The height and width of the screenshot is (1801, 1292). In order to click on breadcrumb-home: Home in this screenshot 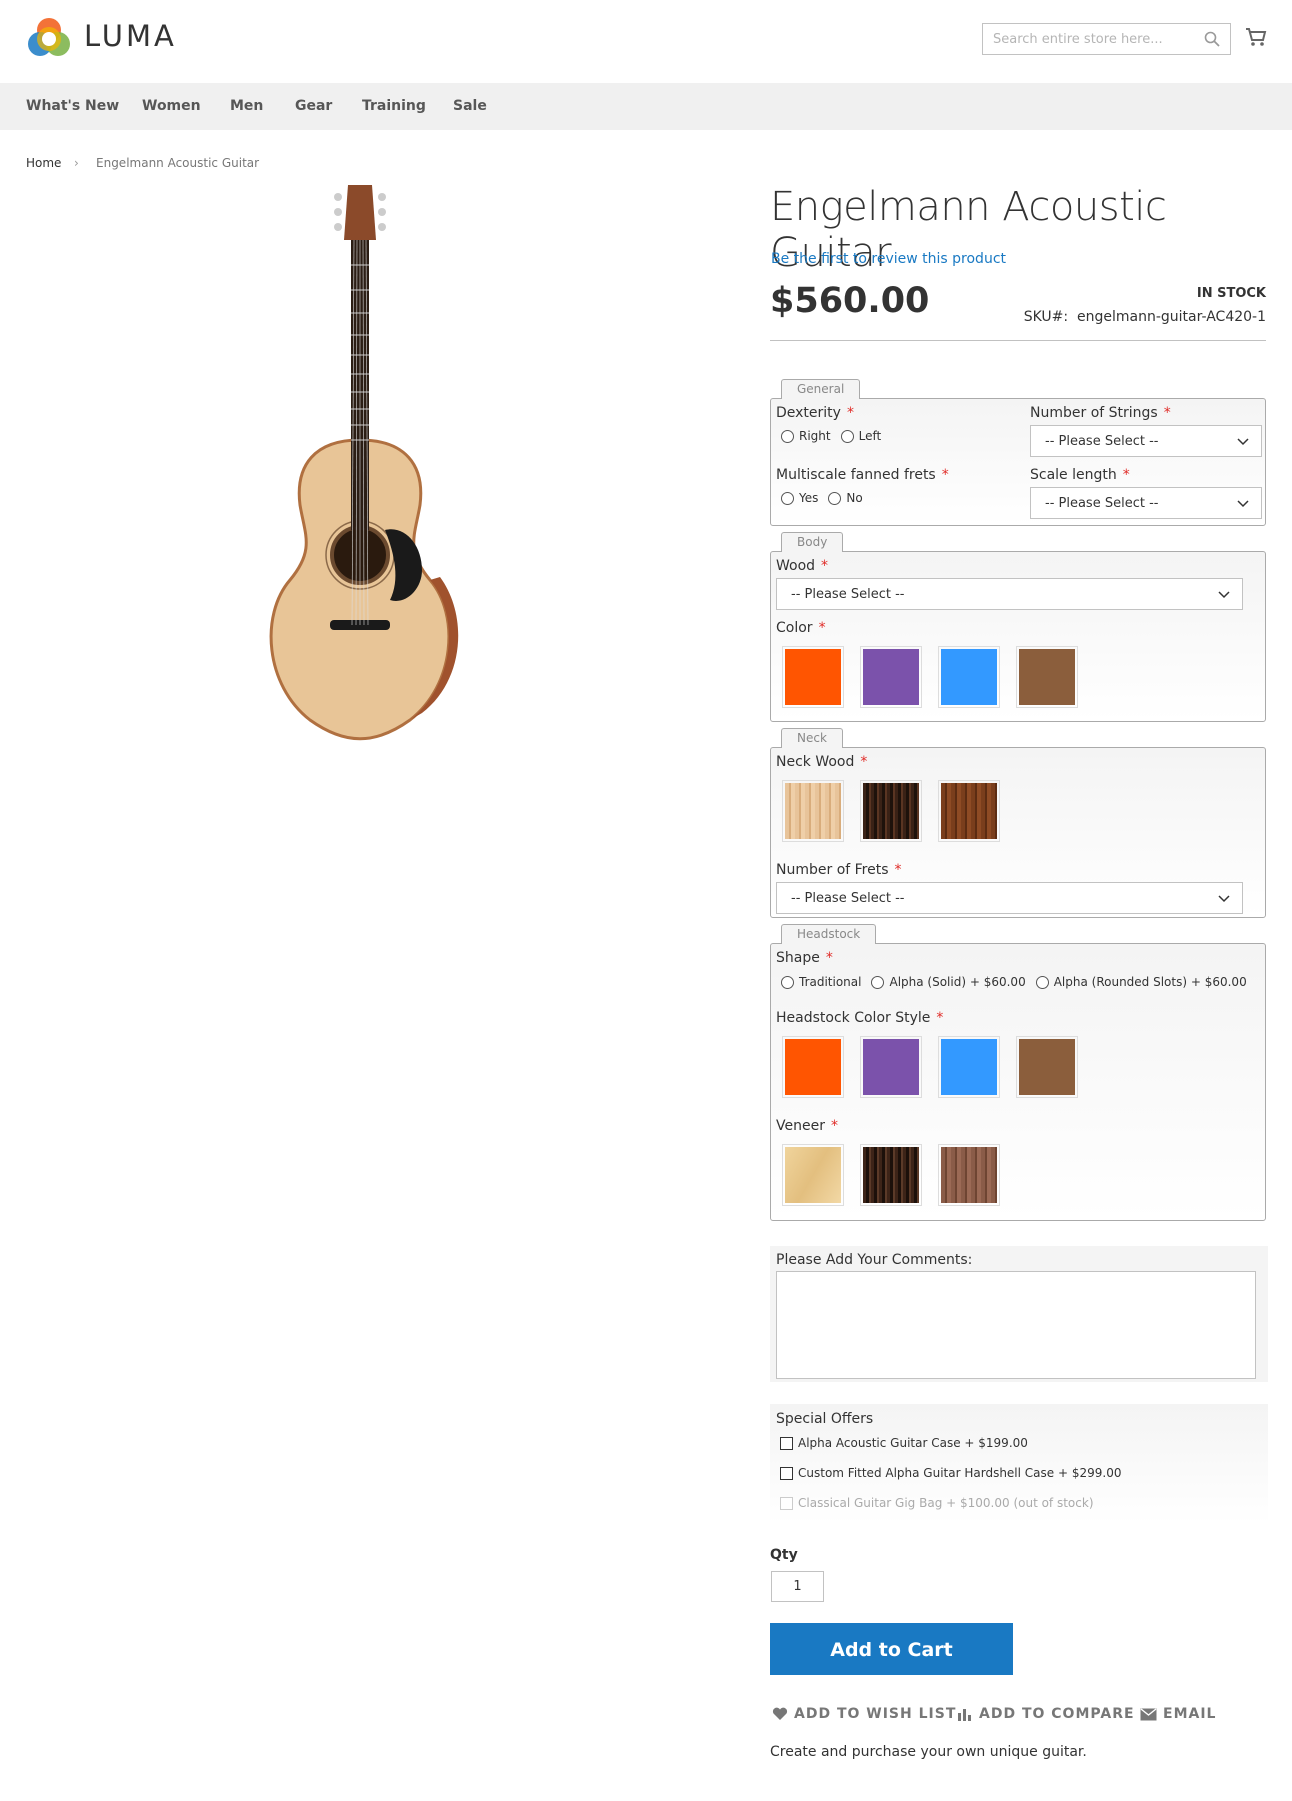, I will do `click(43, 163)`.